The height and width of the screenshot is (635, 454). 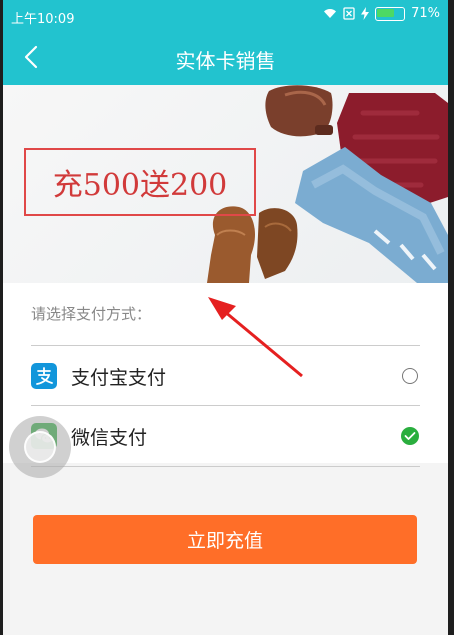 What do you see at coordinates (225, 436) in the screenshot?
I see `payment-option-wechat: 微信支付` at bounding box center [225, 436].